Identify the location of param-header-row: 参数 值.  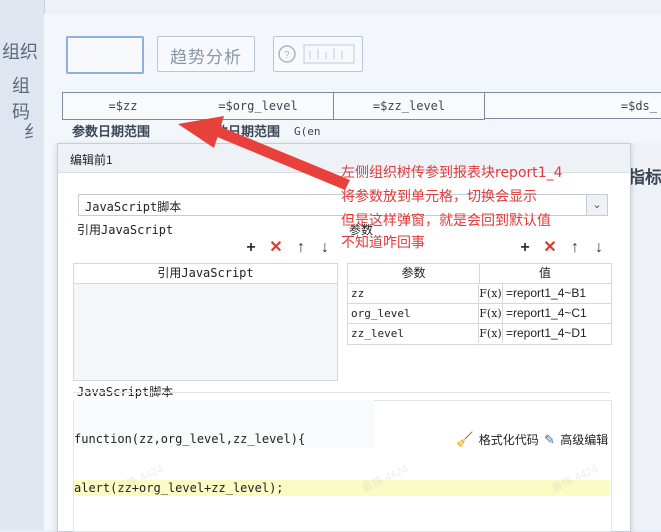
(479, 274).